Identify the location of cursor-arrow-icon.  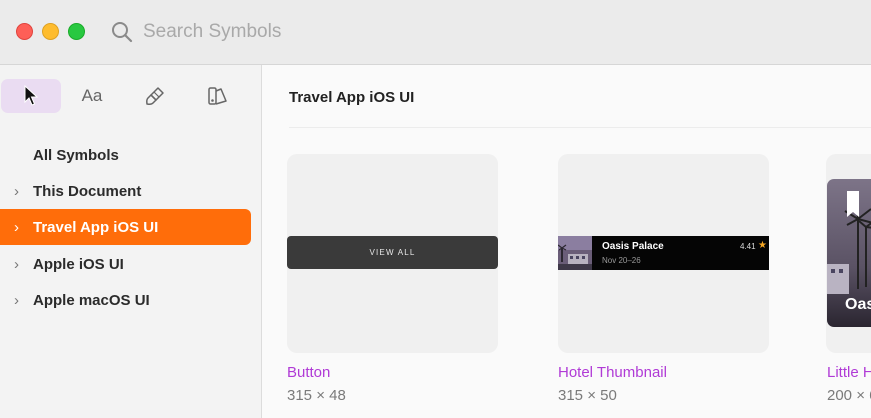
(31, 95).